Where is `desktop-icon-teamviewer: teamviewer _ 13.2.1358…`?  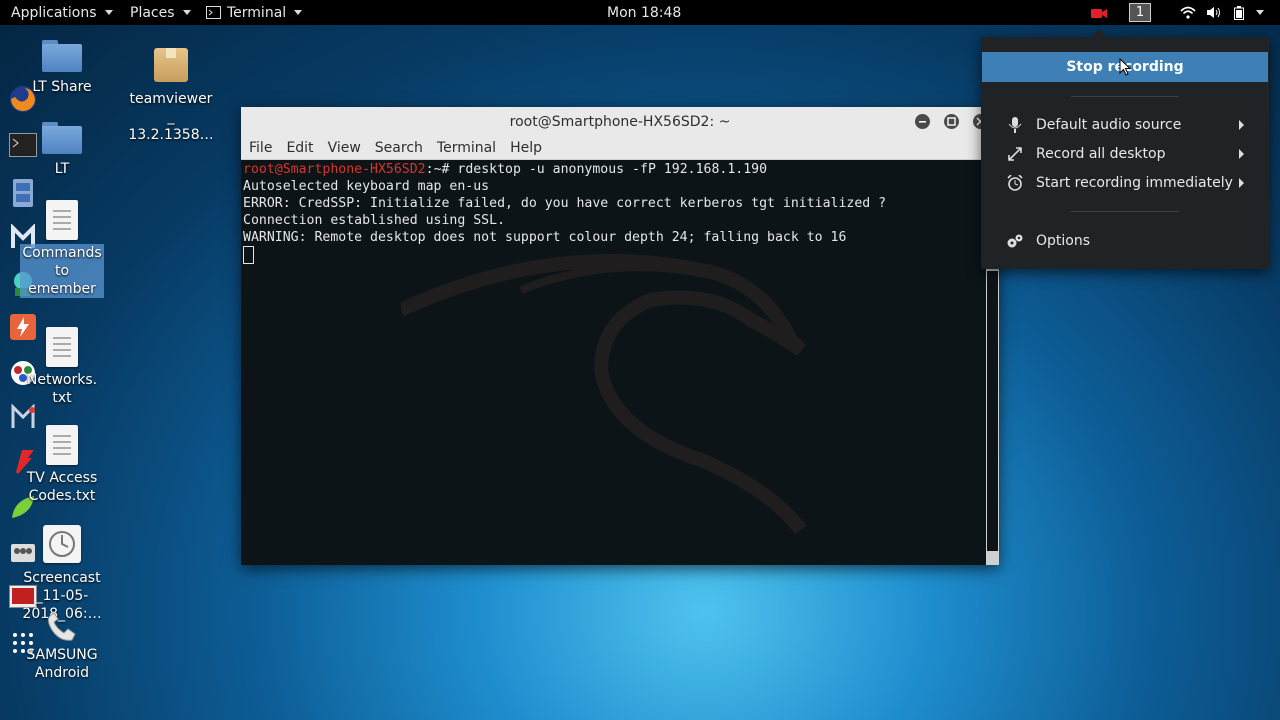 desktop-icon-teamviewer: teamviewer _ 13.2.1358… is located at coordinates (171, 96).